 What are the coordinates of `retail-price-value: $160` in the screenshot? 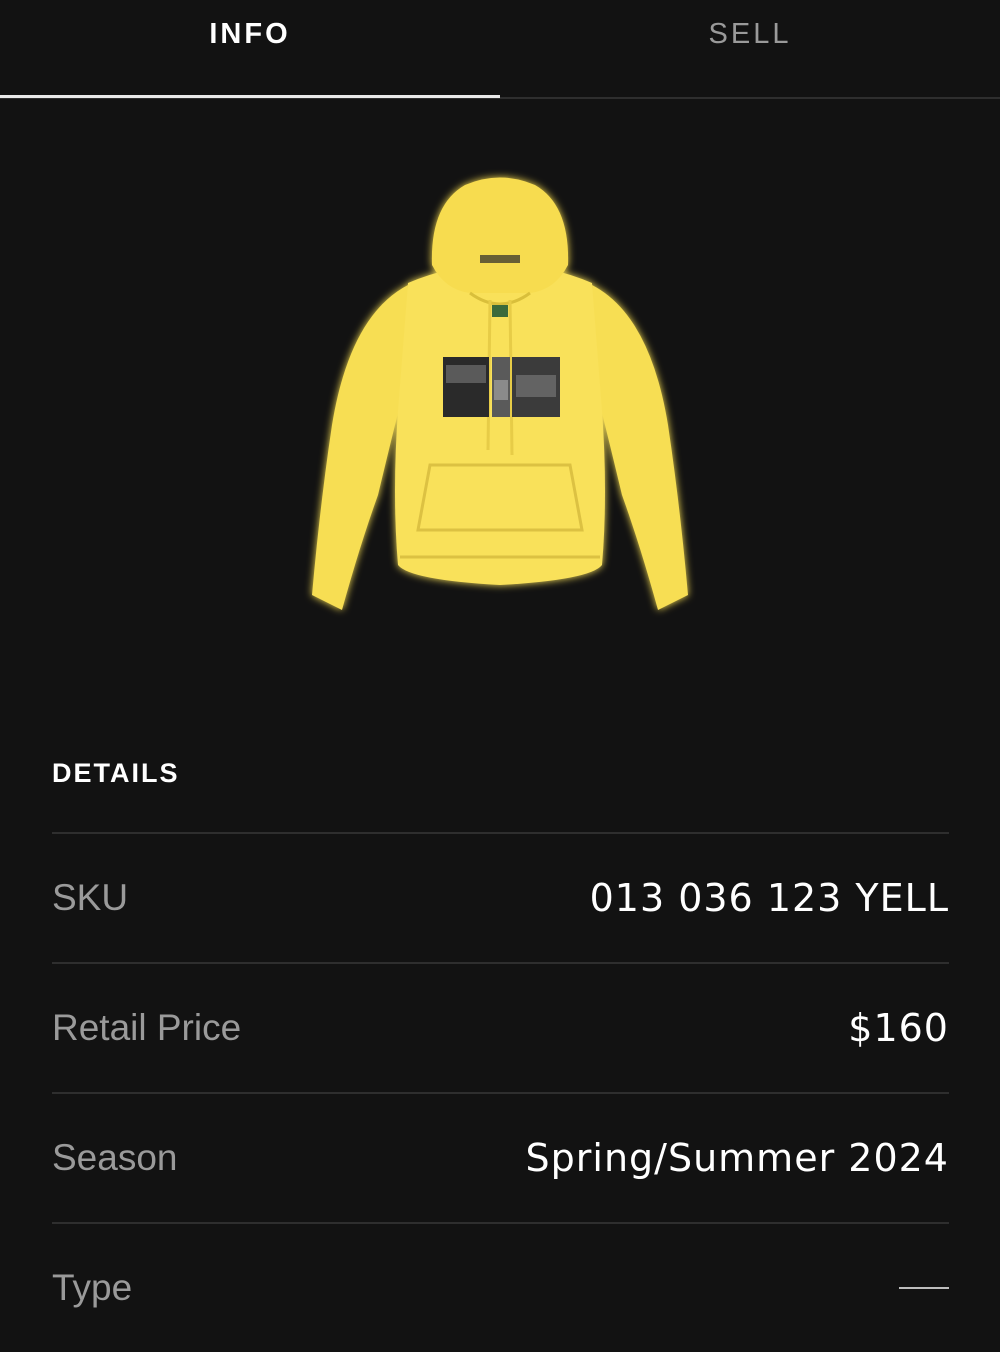 It's located at (898, 1028).